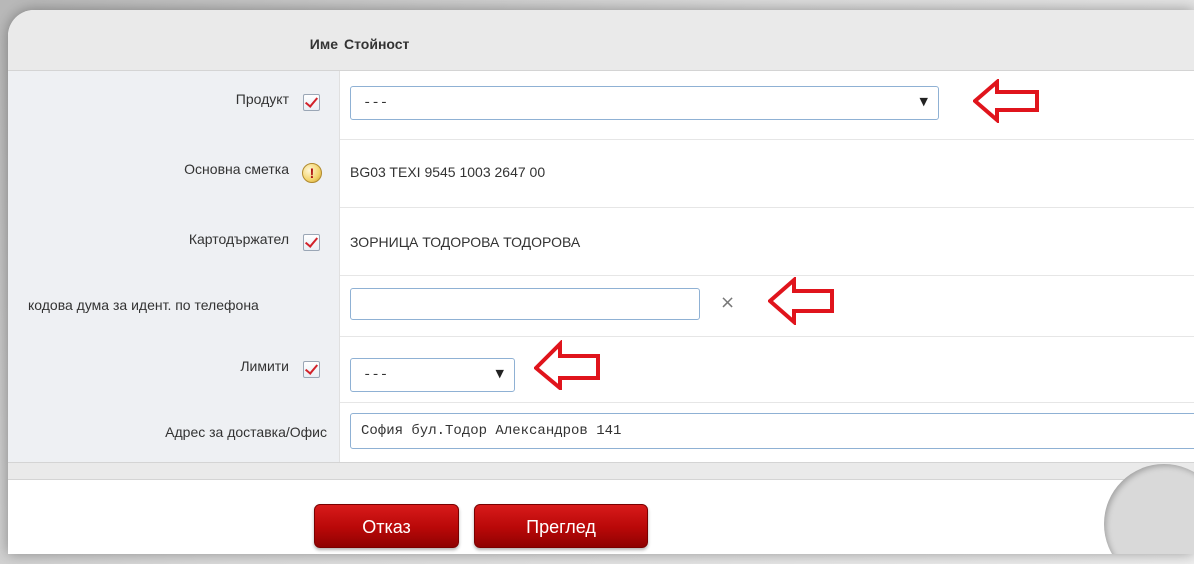 Image resolution: width=1194 pixels, height=564 pixels. Describe the element at coordinates (561, 526) in the screenshot. I see `preview-button: Преглед` at that location.